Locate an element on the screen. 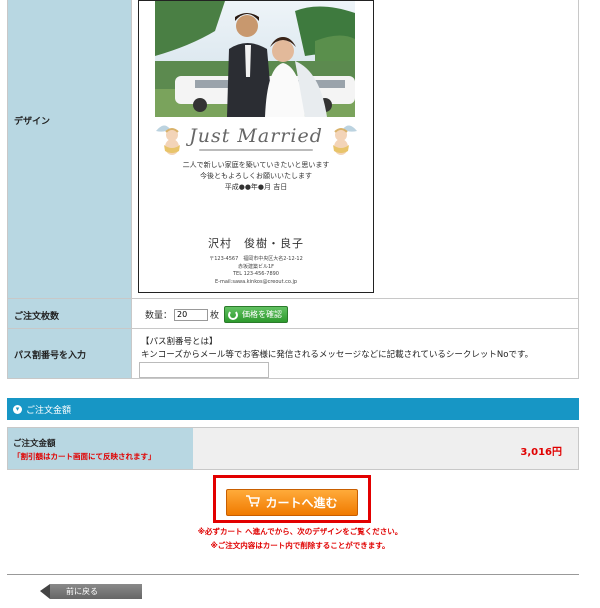 The height and width of the screenshot is (608, 600). check-price-label: 価格を確認 is located at coordinates (262, 314).